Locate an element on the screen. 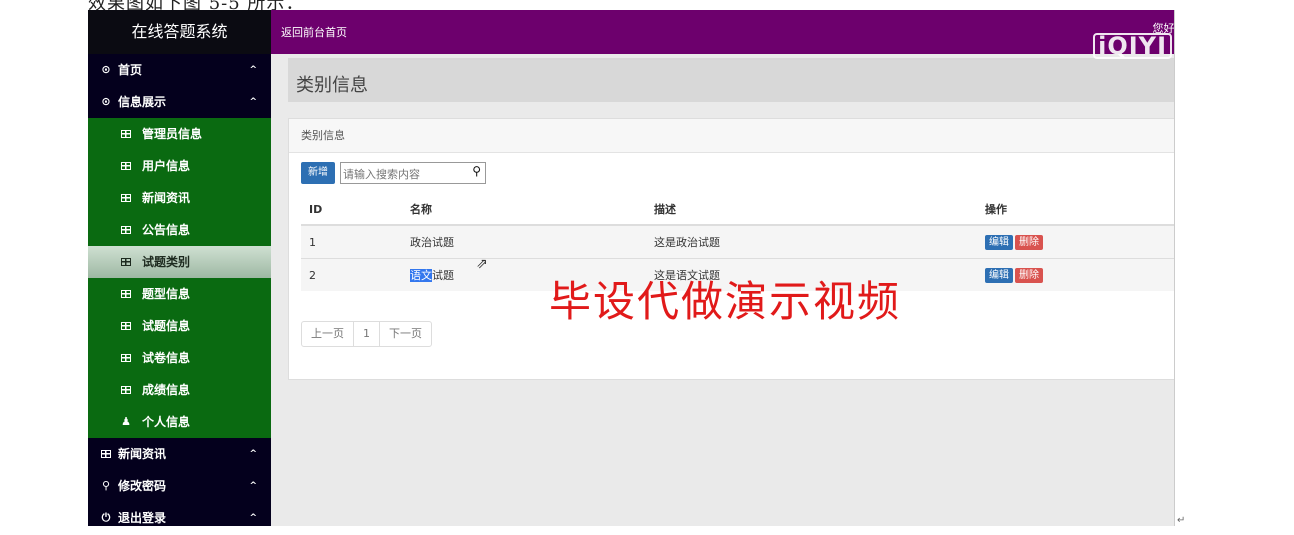 The width and height of the screenshot is (1294, 535). sidebar-item-paper-info: 试卷信息 is located at coordinates (179, 358).